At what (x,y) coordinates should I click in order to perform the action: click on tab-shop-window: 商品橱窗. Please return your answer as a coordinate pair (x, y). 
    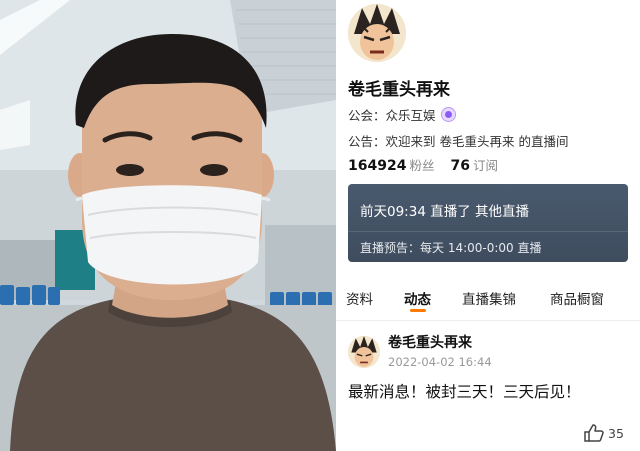
    Looking at the image, I should click on (577, 298).